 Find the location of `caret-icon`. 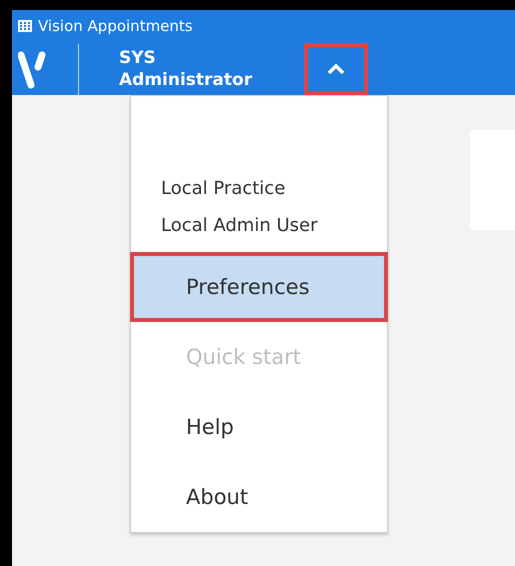

caret-icon is located at coordinates (336, 68).